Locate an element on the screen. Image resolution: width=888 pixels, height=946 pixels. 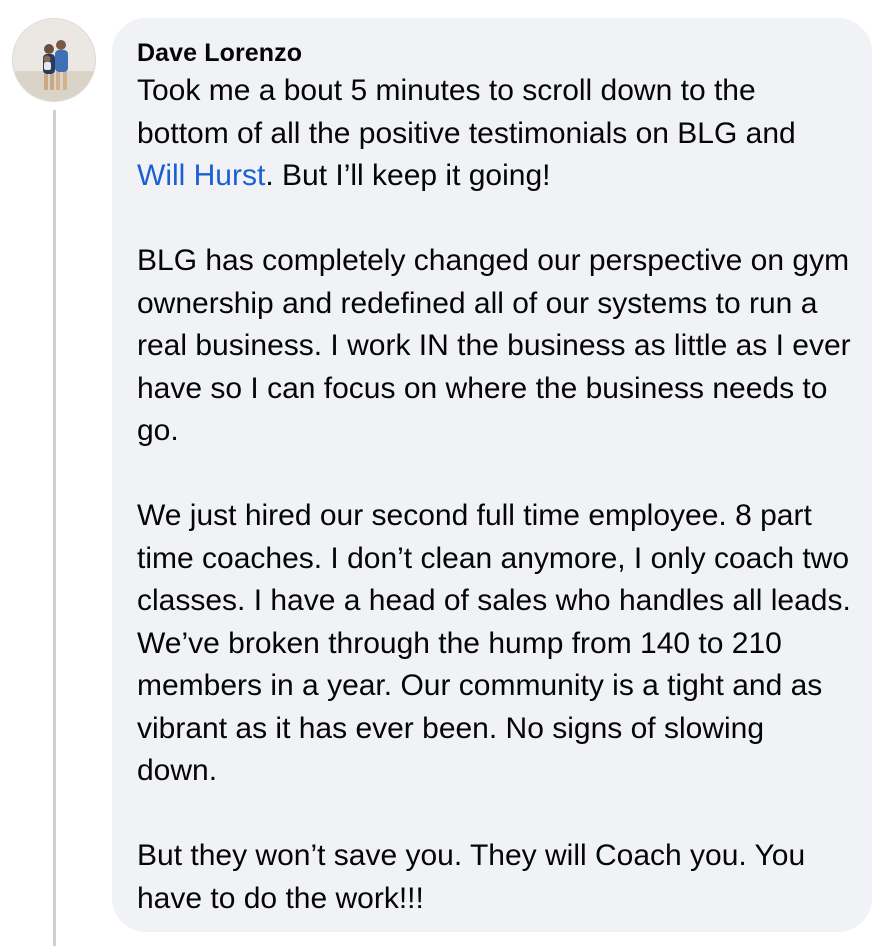
avatar is located at coordinates (54, 60).